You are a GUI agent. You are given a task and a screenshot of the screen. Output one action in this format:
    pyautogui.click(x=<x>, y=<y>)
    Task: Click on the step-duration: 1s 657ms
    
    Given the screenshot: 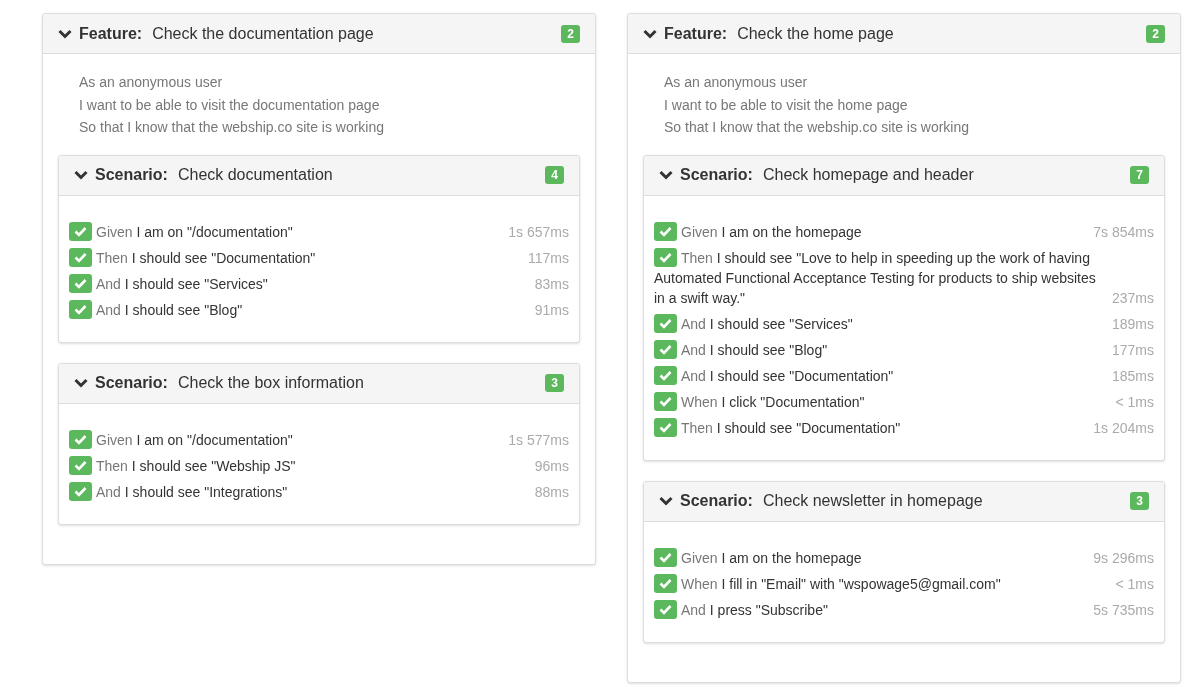 What is the action you would take?
    pyautogui.click(x=538, y=232)
    